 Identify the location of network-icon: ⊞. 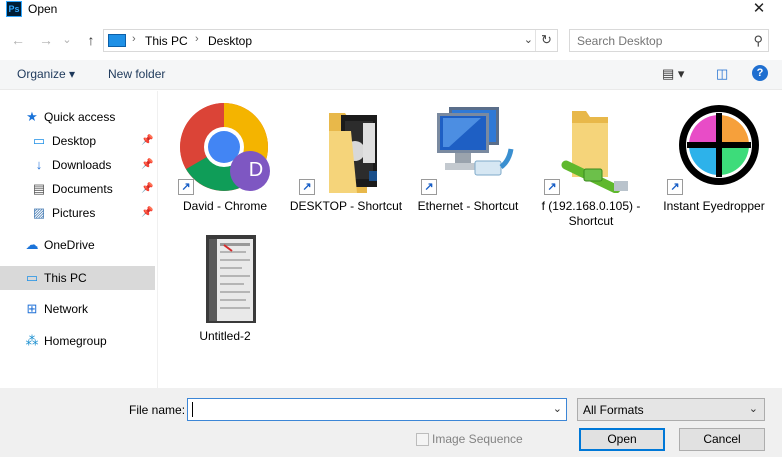
(32, 308).